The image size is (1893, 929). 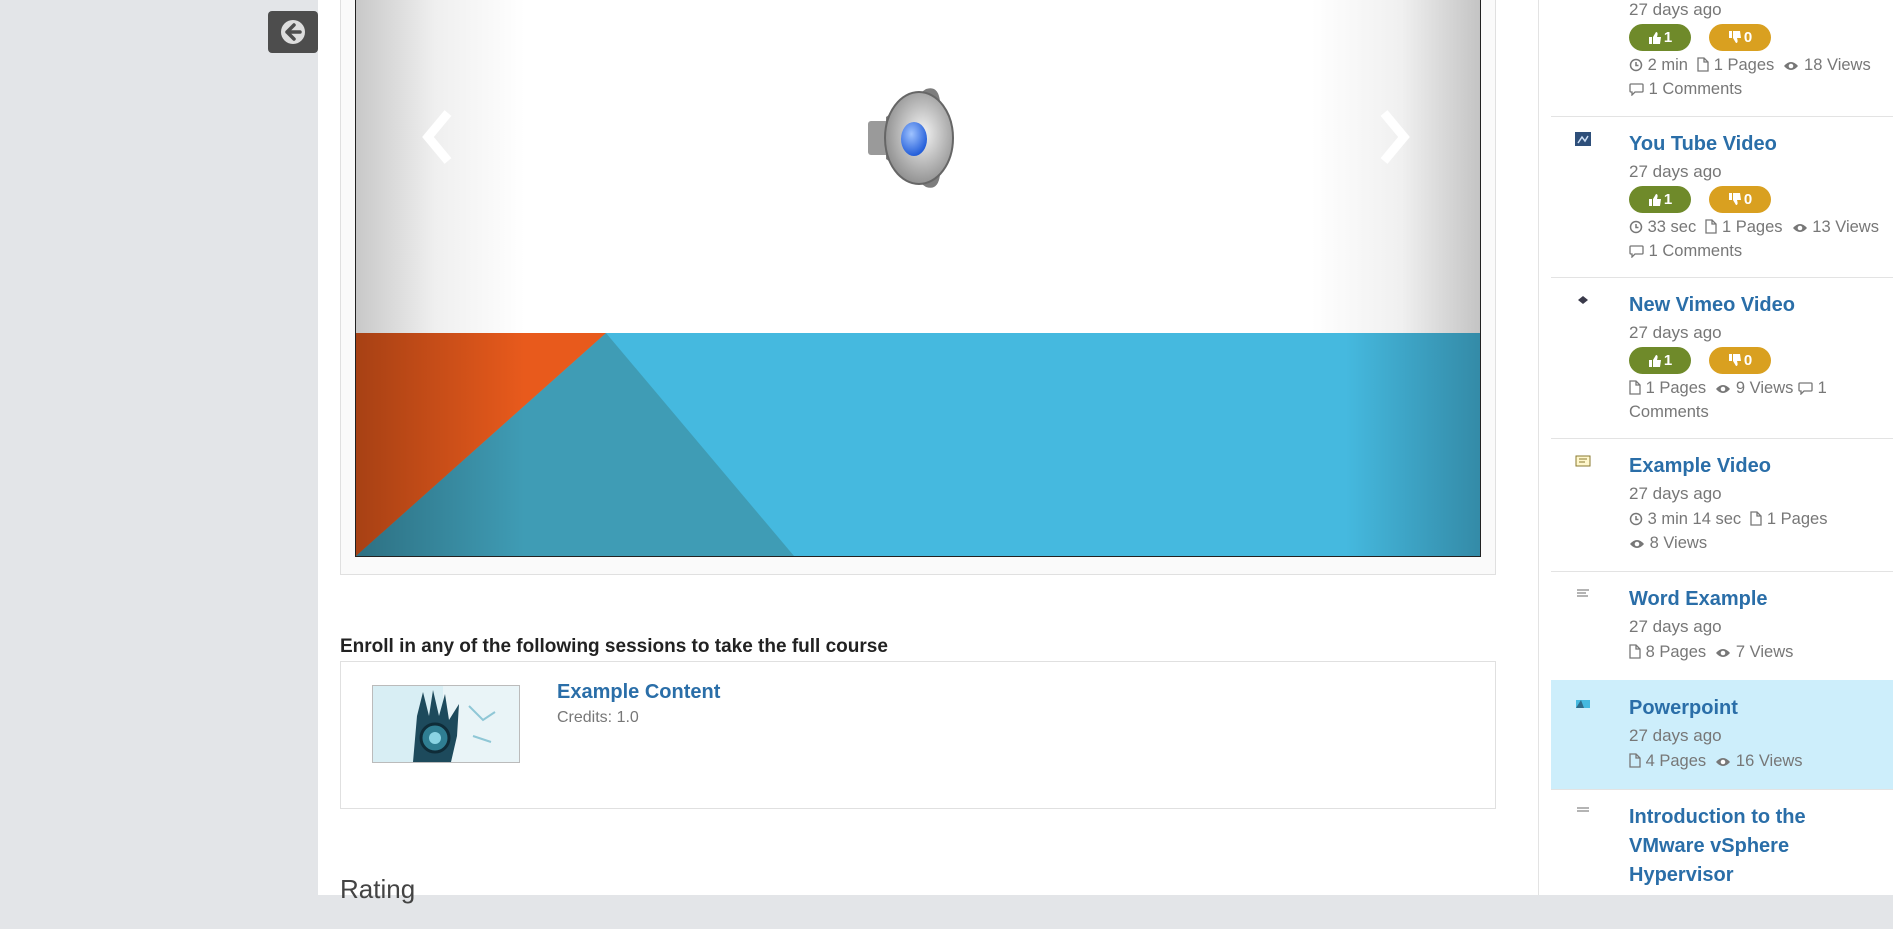 I want to click on session-credits: Credits: 1.0, so click(x=598, y=717).